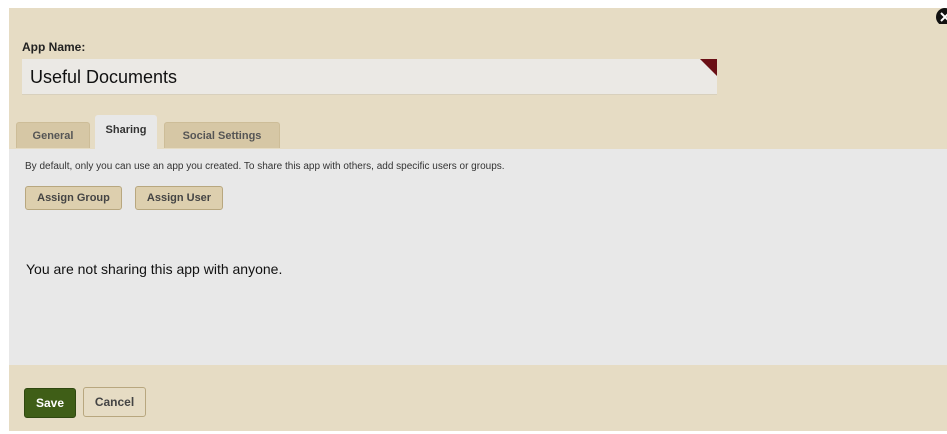 This screenshot has height=434, width=947. I want to click on assign-user-button: Assign User, so click(179, 198).